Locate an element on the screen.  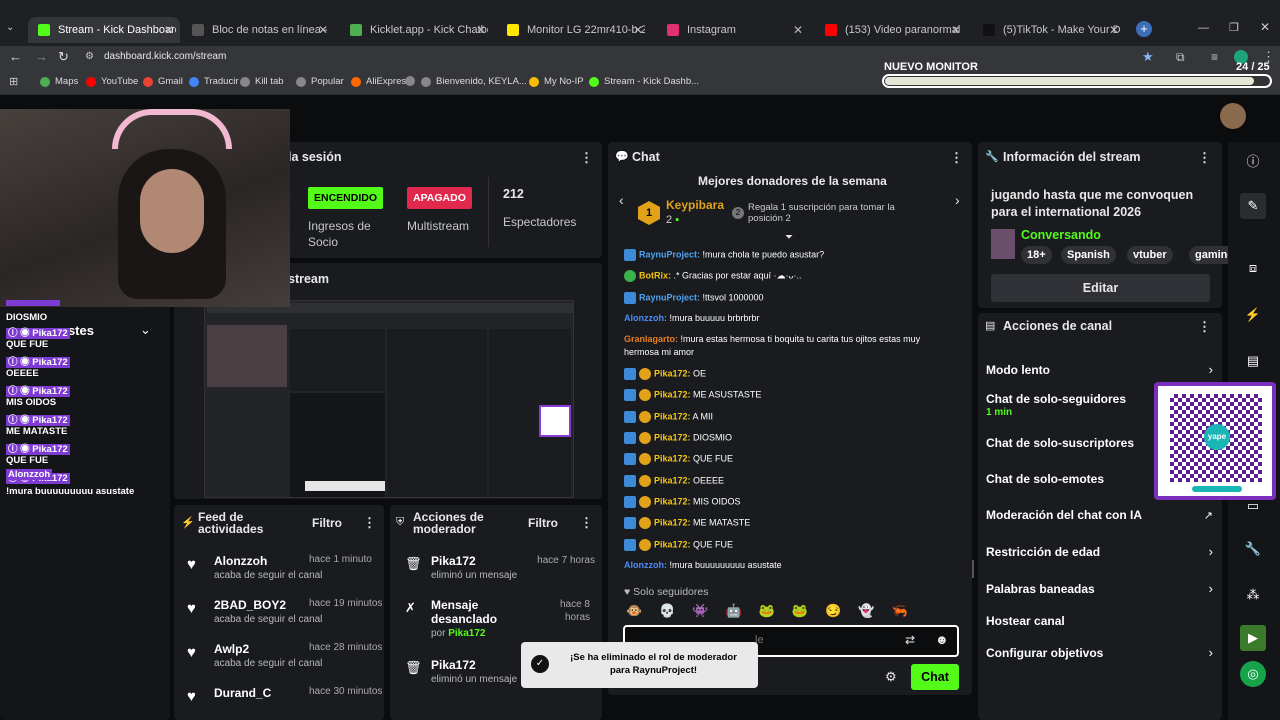
pencil-icon: ✎ is located at coordinates (1253, 206).